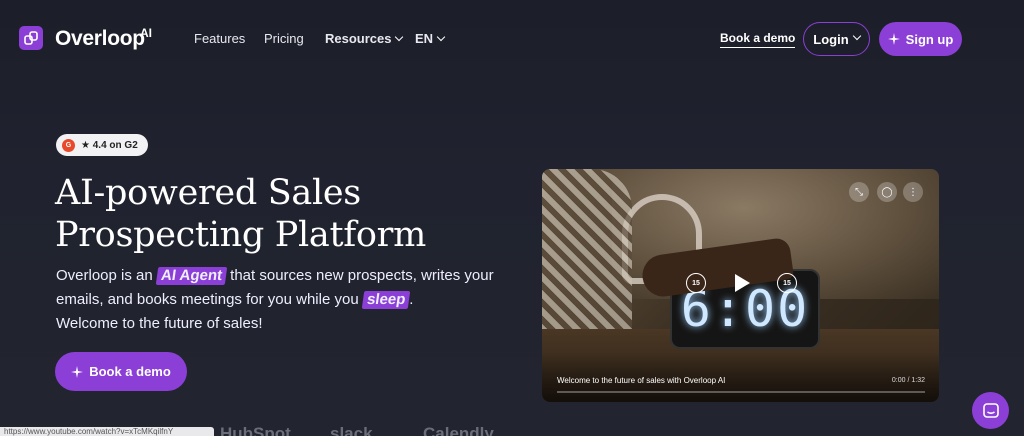  Describe the element at coordinates (208, 193) in the screenshot. I see `hero-title-line1: AI-powered Sales` at that location.